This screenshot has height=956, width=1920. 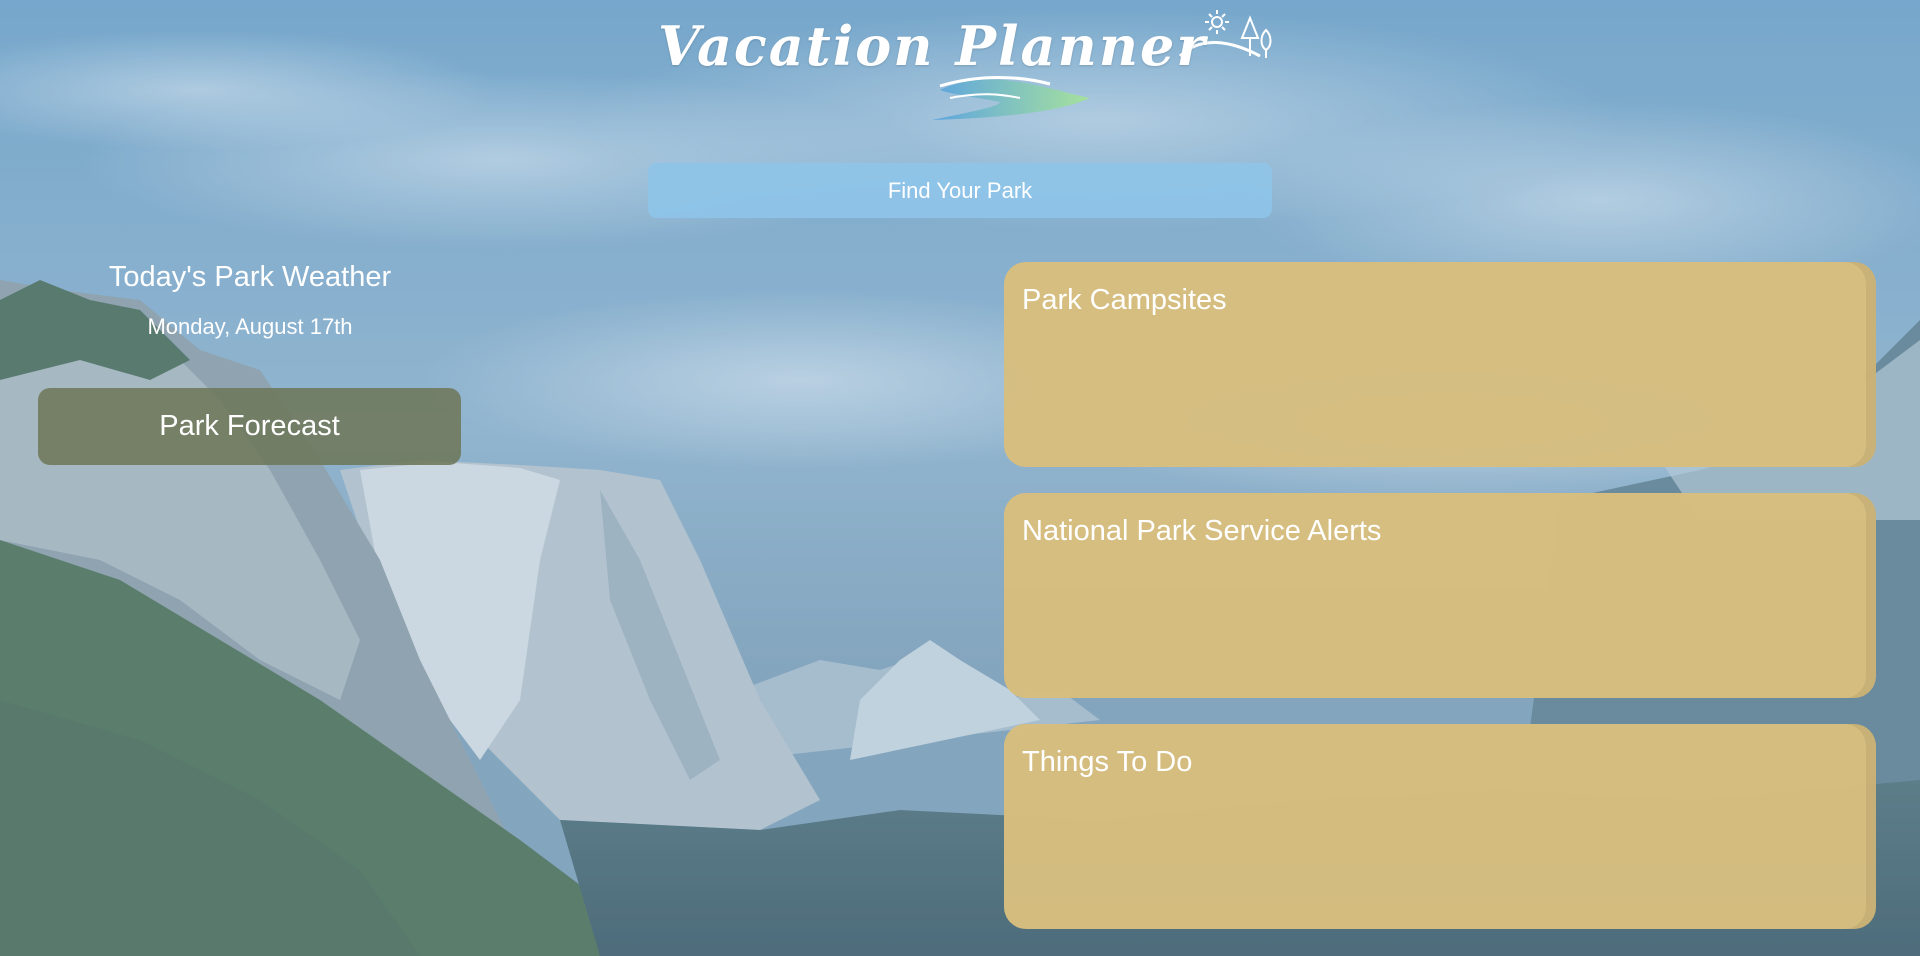 What do you see at coordinates (250, 277) in the screenshot?
I see `weather-title: Today's Park Weather` at bounding box center [250, 277].